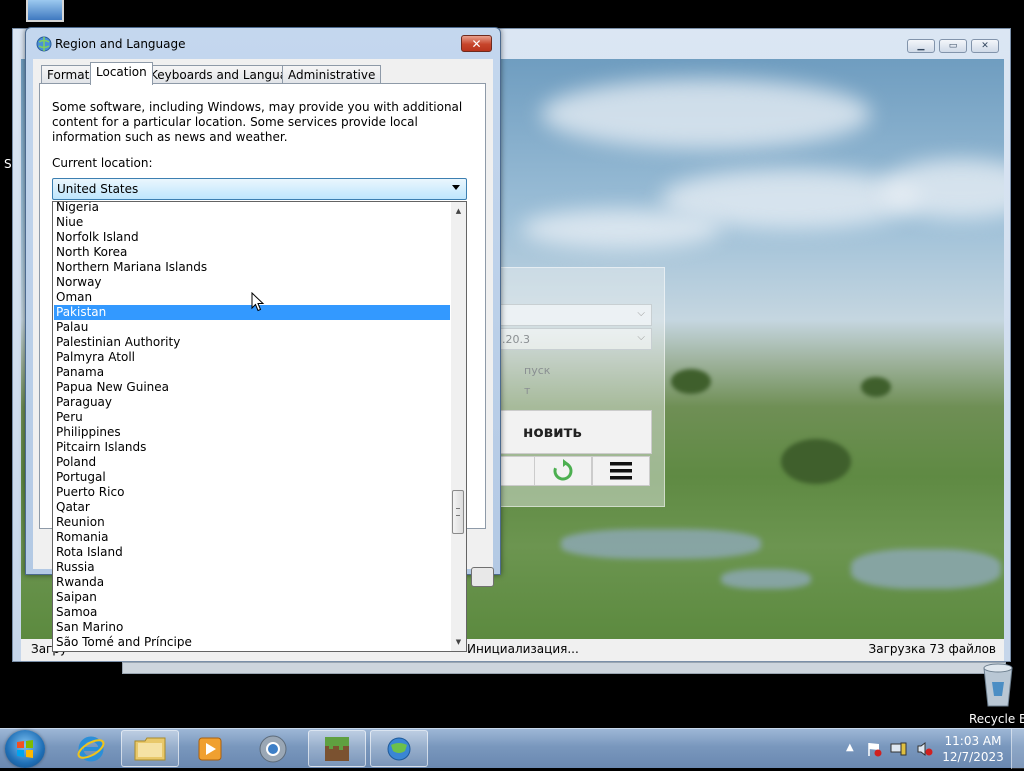 The width and height of the screenshot is (1024, 771). I want to click on dropdown-item: Papua New Guinea, so click(252, 387).